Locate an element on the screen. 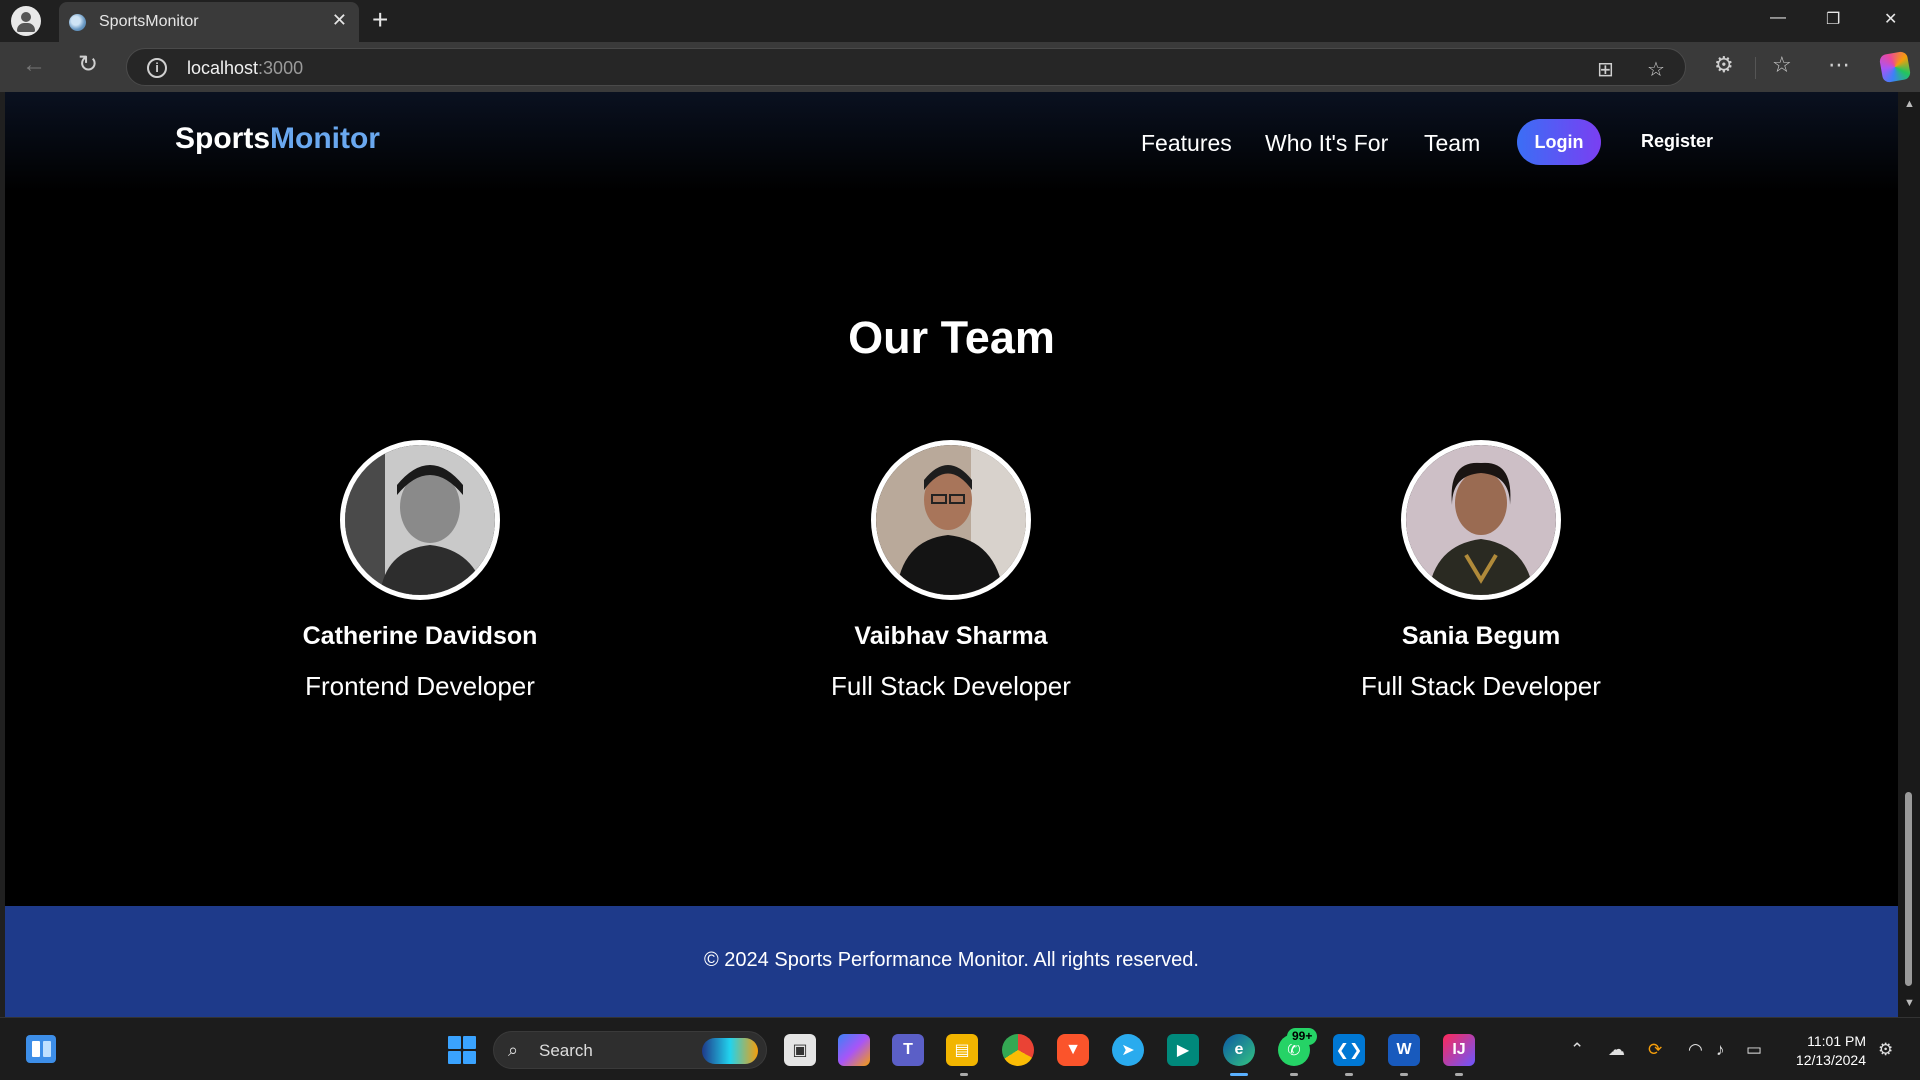 The width and height of the screenshot is (1920, 1080). search-label: Search is located at coordinates (566, 1050).